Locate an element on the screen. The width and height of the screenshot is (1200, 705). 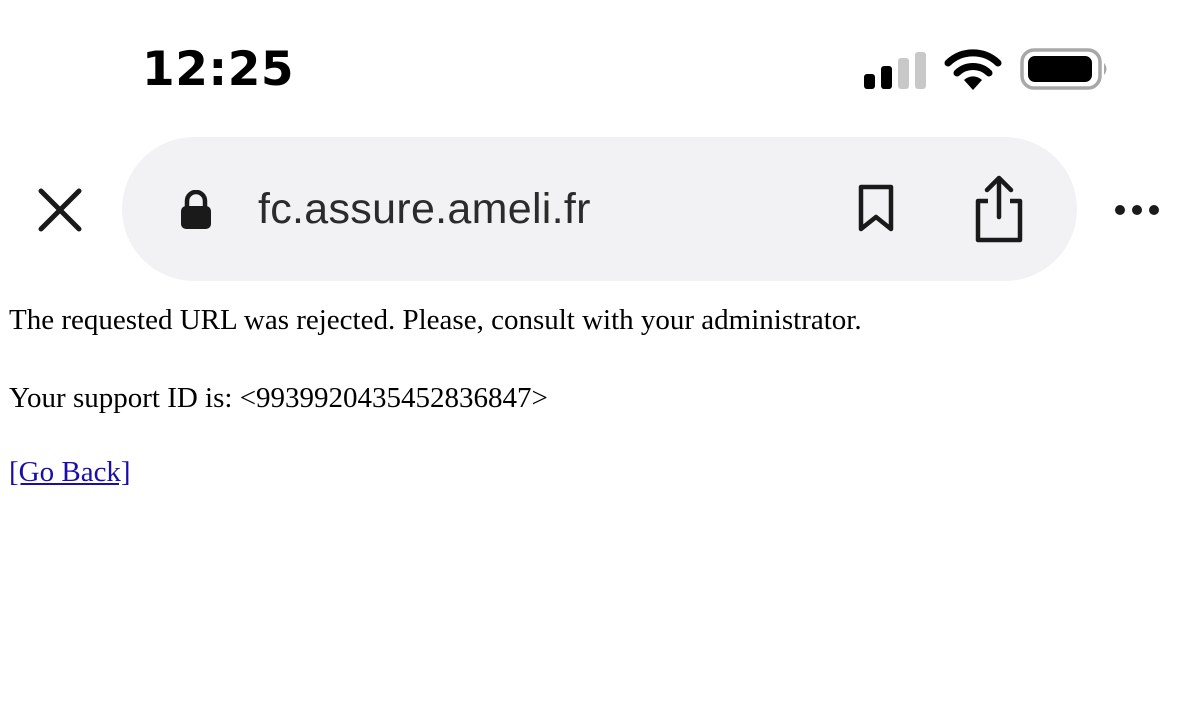
more-button is located at coordinates (1138, 210).